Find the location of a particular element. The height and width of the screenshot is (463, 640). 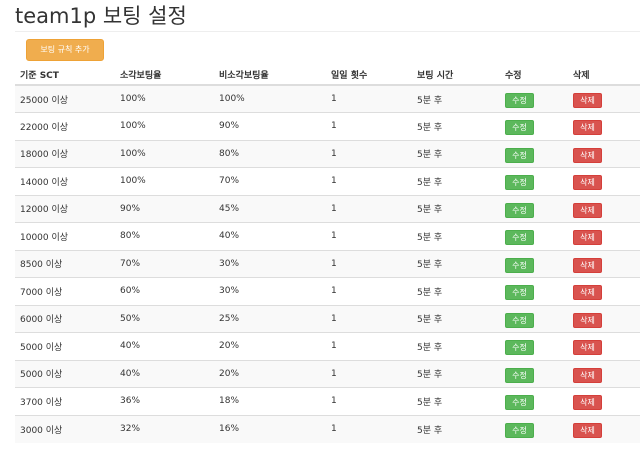

cell-nonburn-rate: 25% is located at coordinates (270, 318).